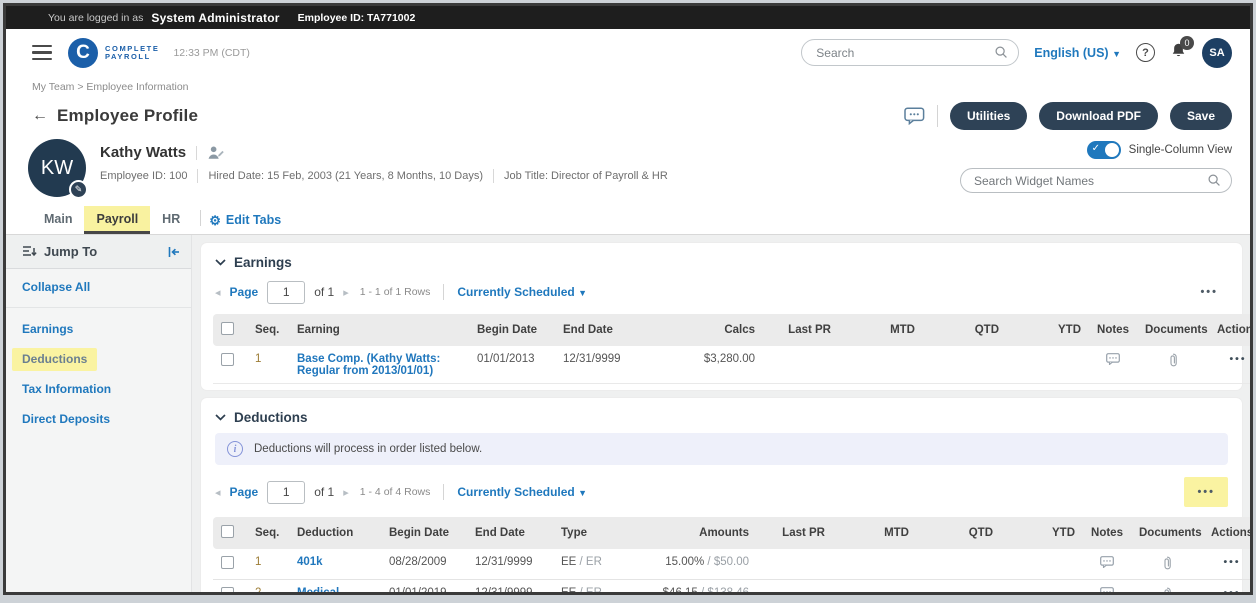 This screenshot has width=1256, height=603. Describe the element at coordinates (96, 17) in the screenshot. I see `logged-in-prefix: You are logged in as` at that location.